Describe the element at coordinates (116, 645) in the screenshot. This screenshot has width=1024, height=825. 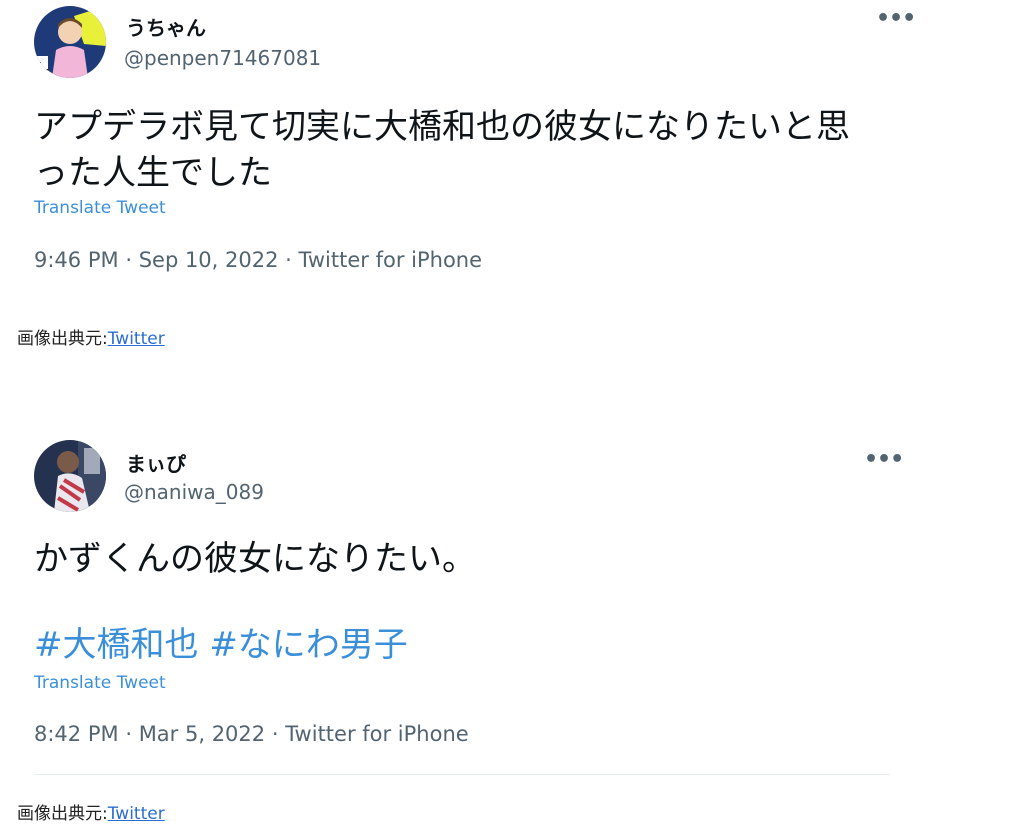
I see `hashtag-link: #大橋和也` at that location.